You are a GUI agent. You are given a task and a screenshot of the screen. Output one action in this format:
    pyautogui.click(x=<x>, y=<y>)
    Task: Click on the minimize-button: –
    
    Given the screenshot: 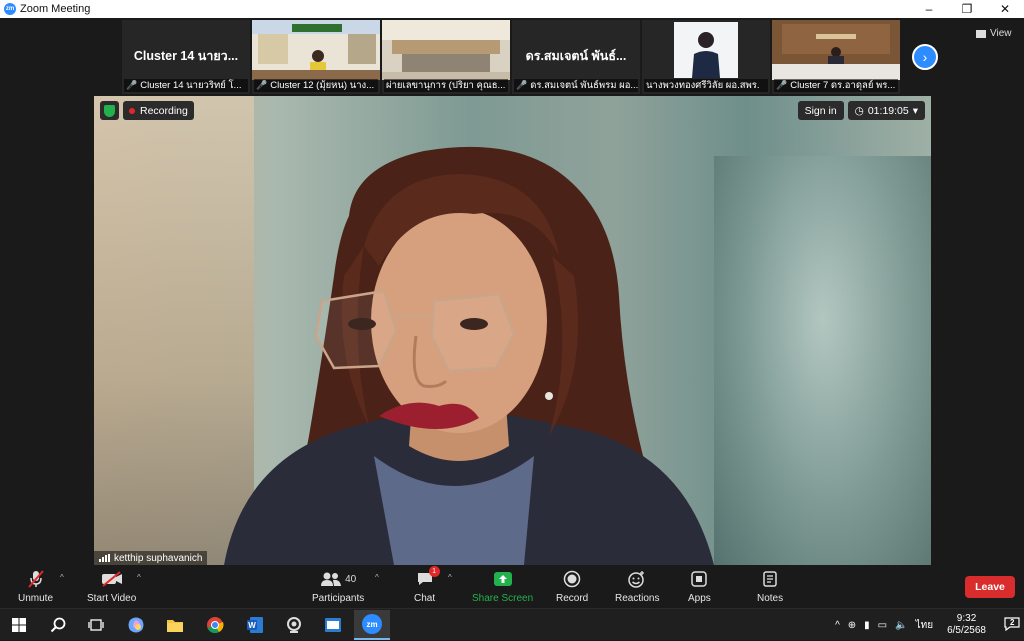 What is the action you would take?
    pyautogui.click(x=929, y=9)
    